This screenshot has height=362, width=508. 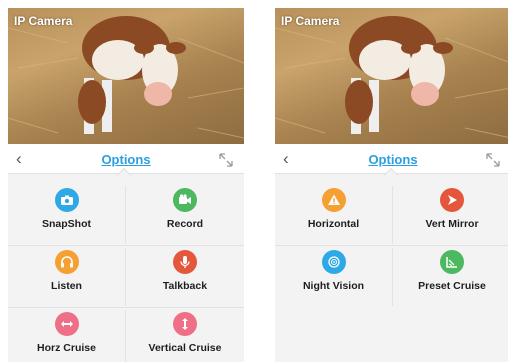 What do you see at coordinates (334, 215) in the screenshot?
I see `horizontal-button: Horizontal` at bounding box center [334, 215].